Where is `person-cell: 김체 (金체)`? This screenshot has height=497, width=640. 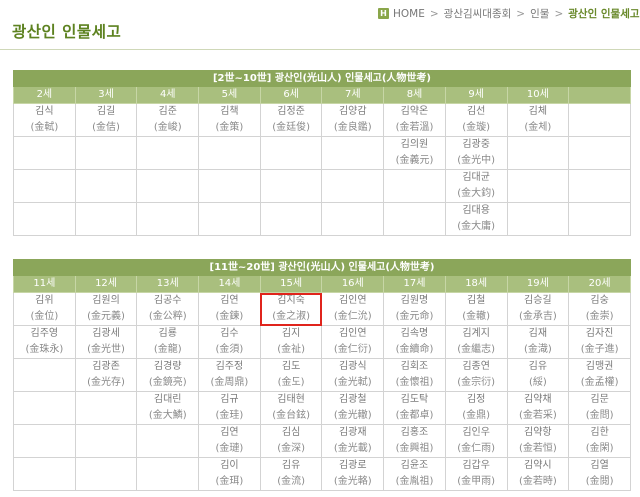 person-cell: 김체 (金체) is located at coordinates (538, 120).